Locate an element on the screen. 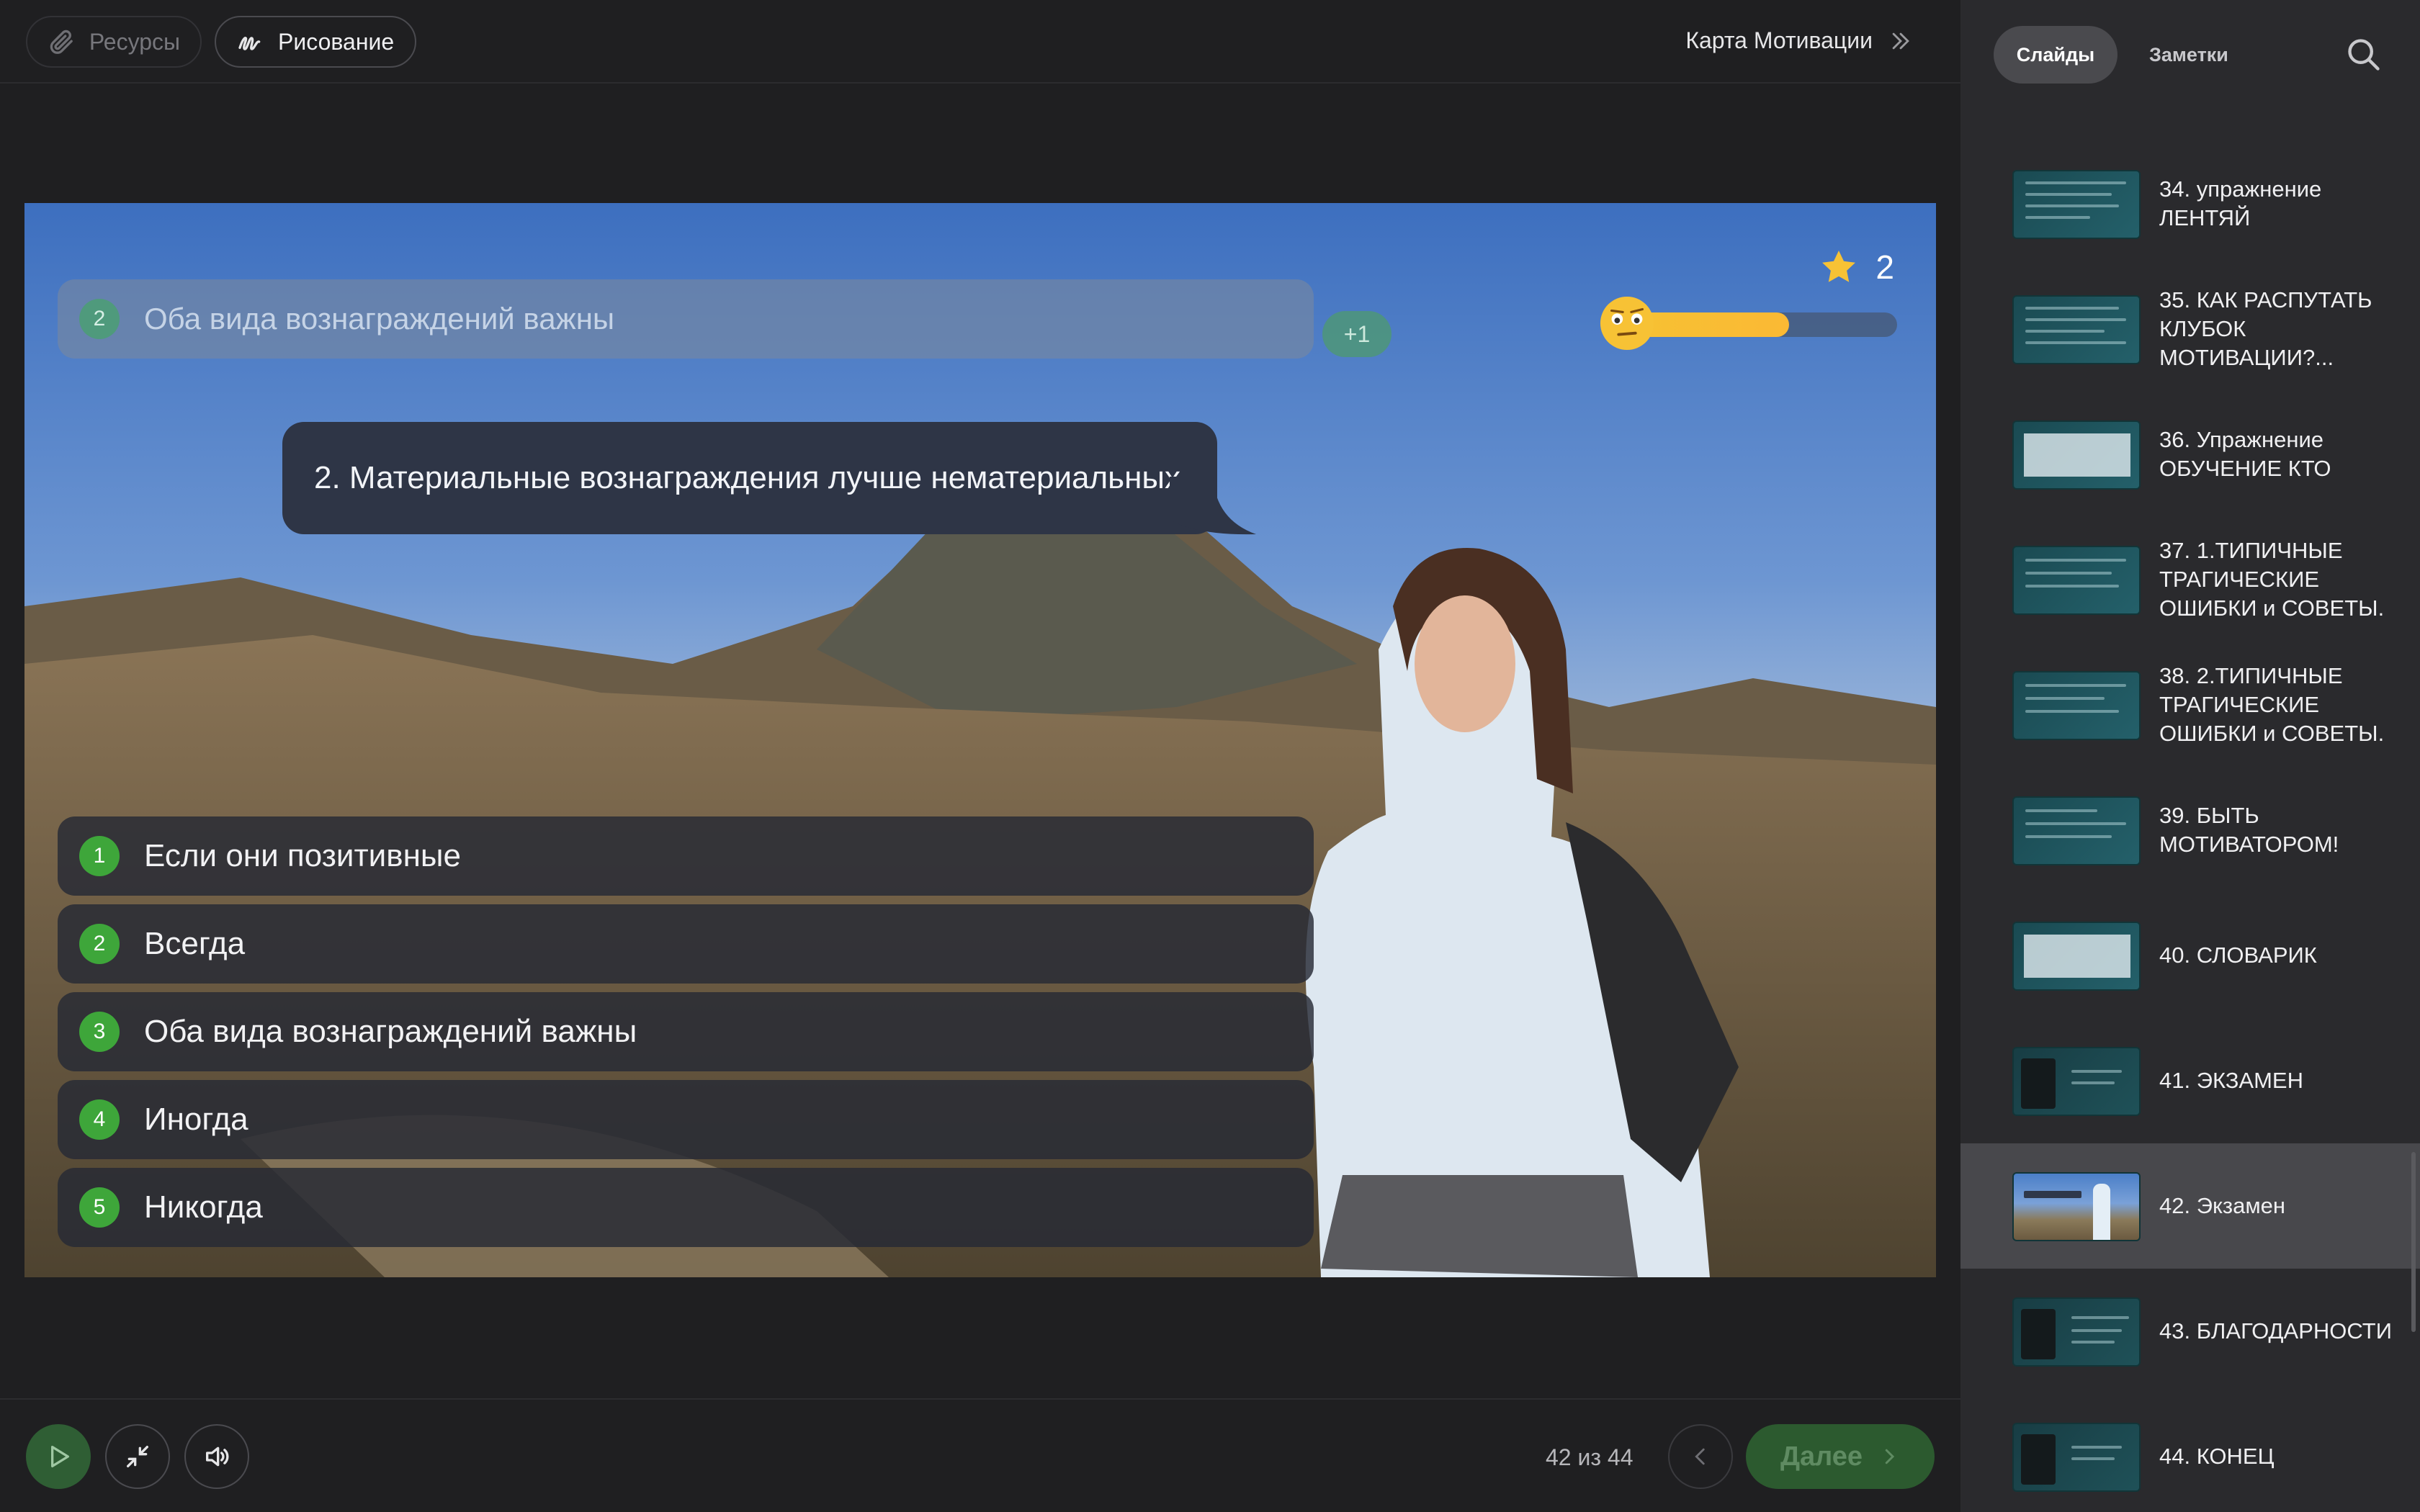 The height and width of the screenshot is (1512, 2420). answer-option-4: 4 Иногда is located at coordinates (686, 1119).